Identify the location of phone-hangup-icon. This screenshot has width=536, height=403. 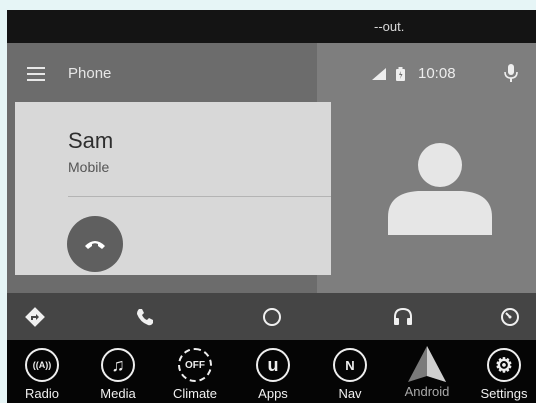
(95, 245).